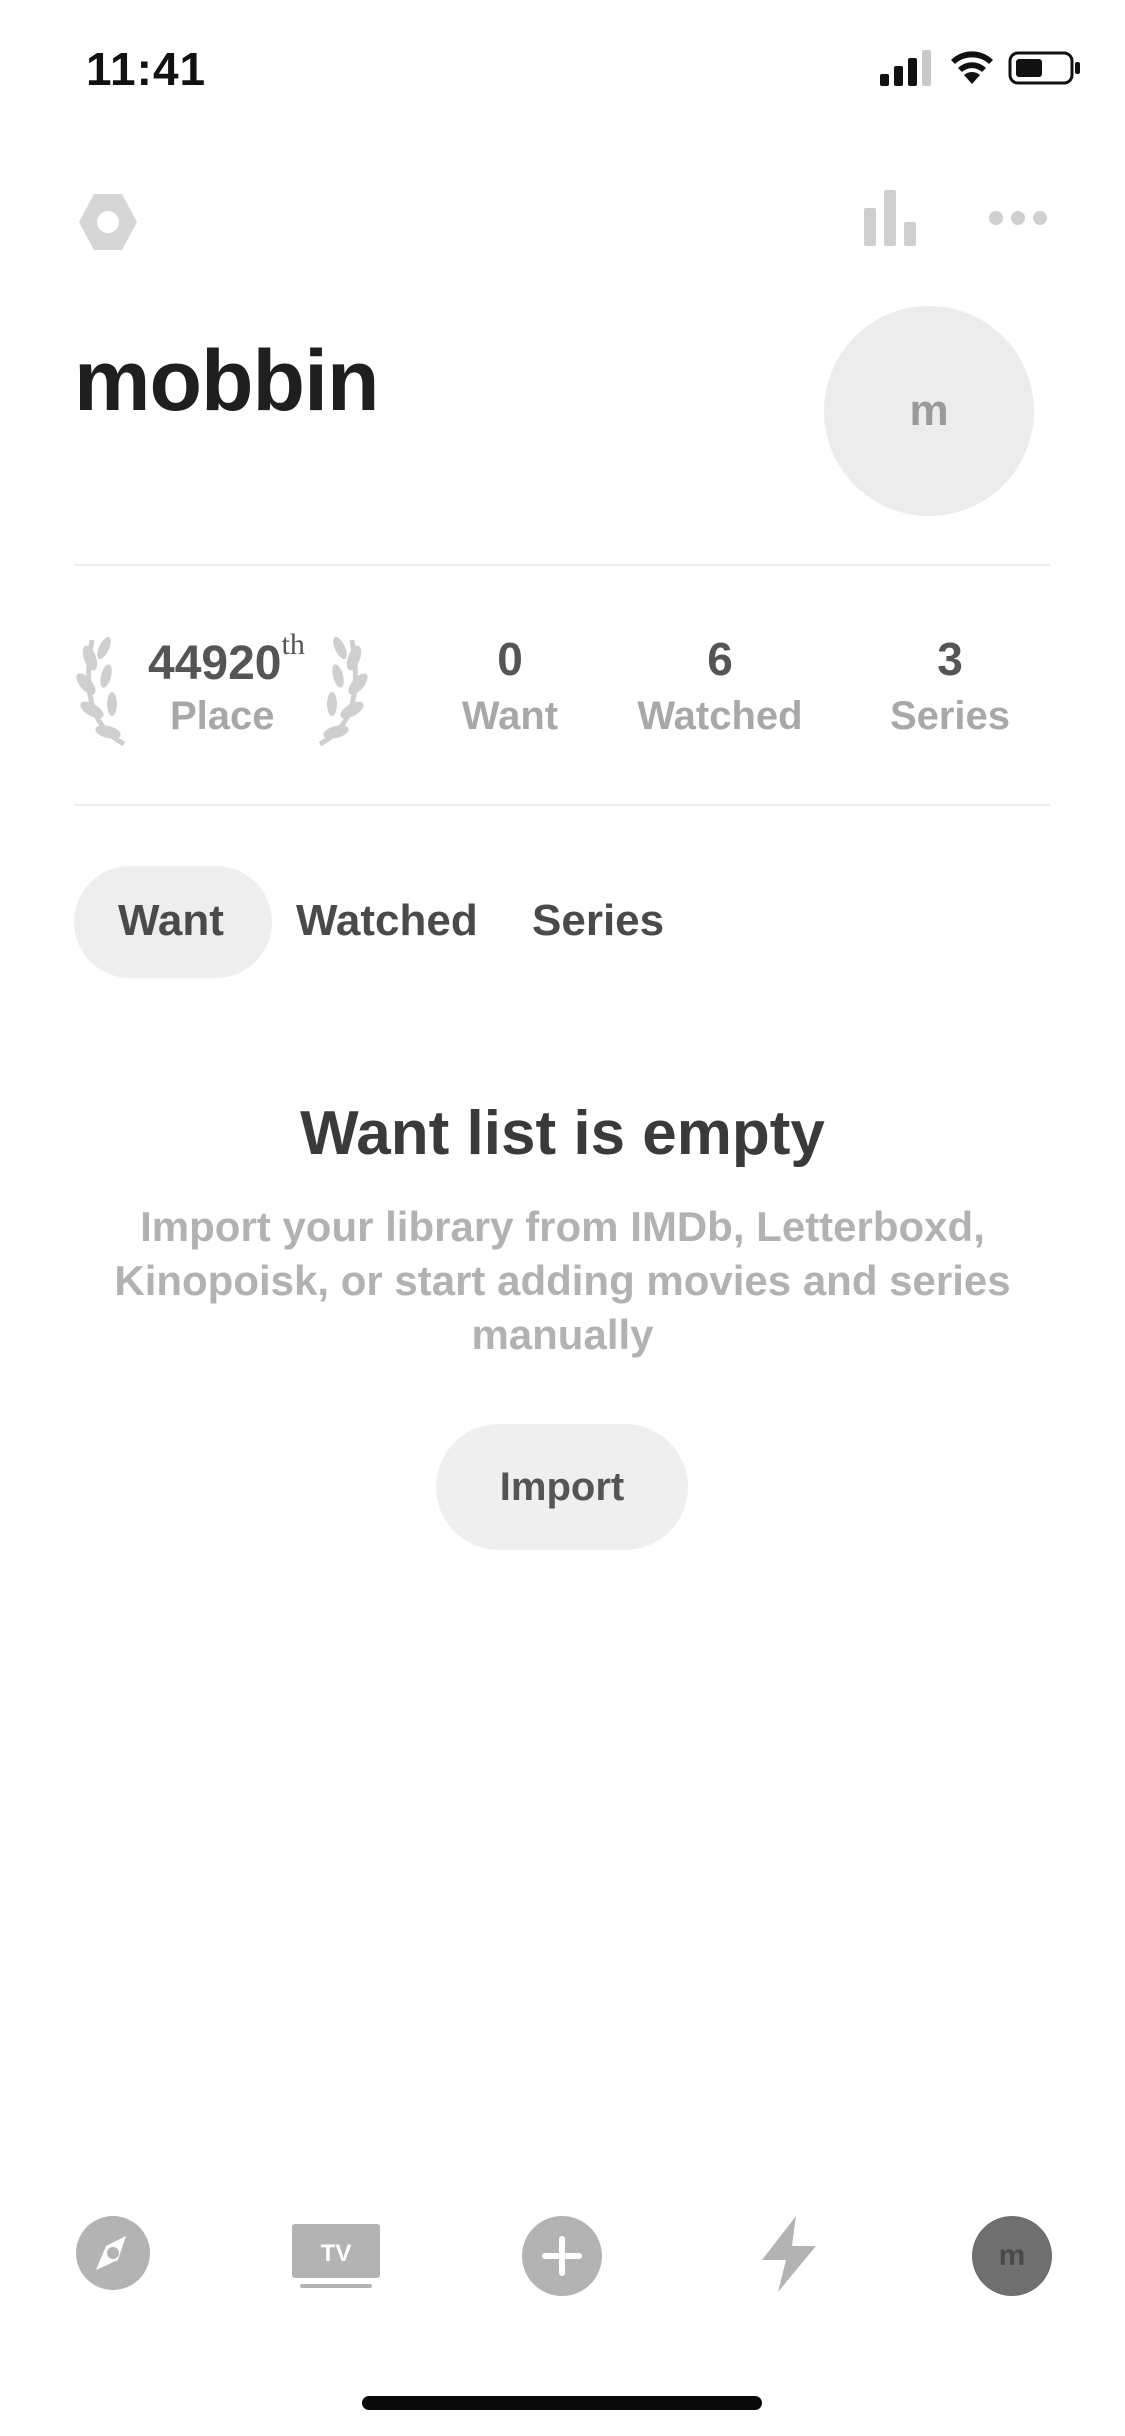 This screenshot has width=1125, height=2436. Describe the element at coordinates (1044, 68) in the screenshot. I see `battery-icon` at that location.